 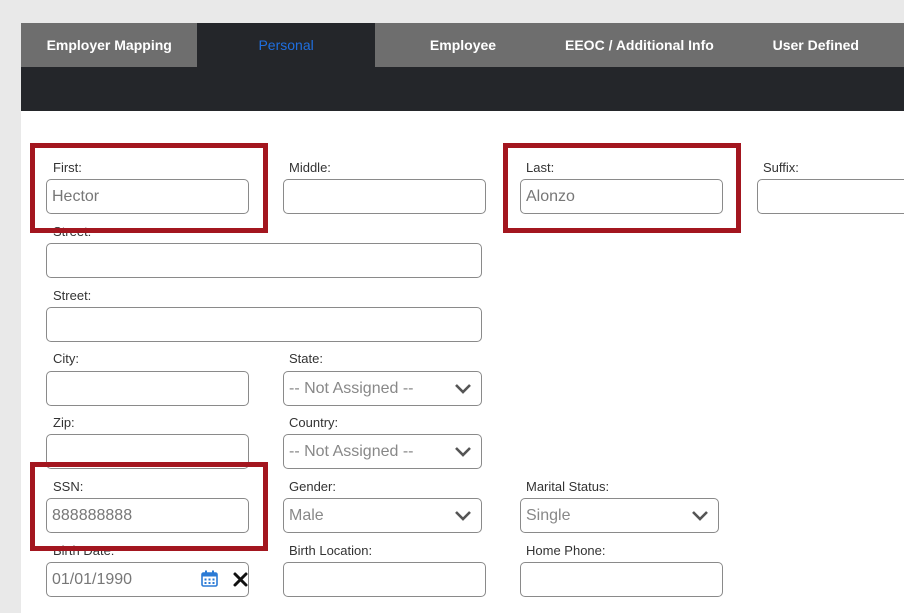 I want to click on middle-name-input, so click(x=384, y=196).